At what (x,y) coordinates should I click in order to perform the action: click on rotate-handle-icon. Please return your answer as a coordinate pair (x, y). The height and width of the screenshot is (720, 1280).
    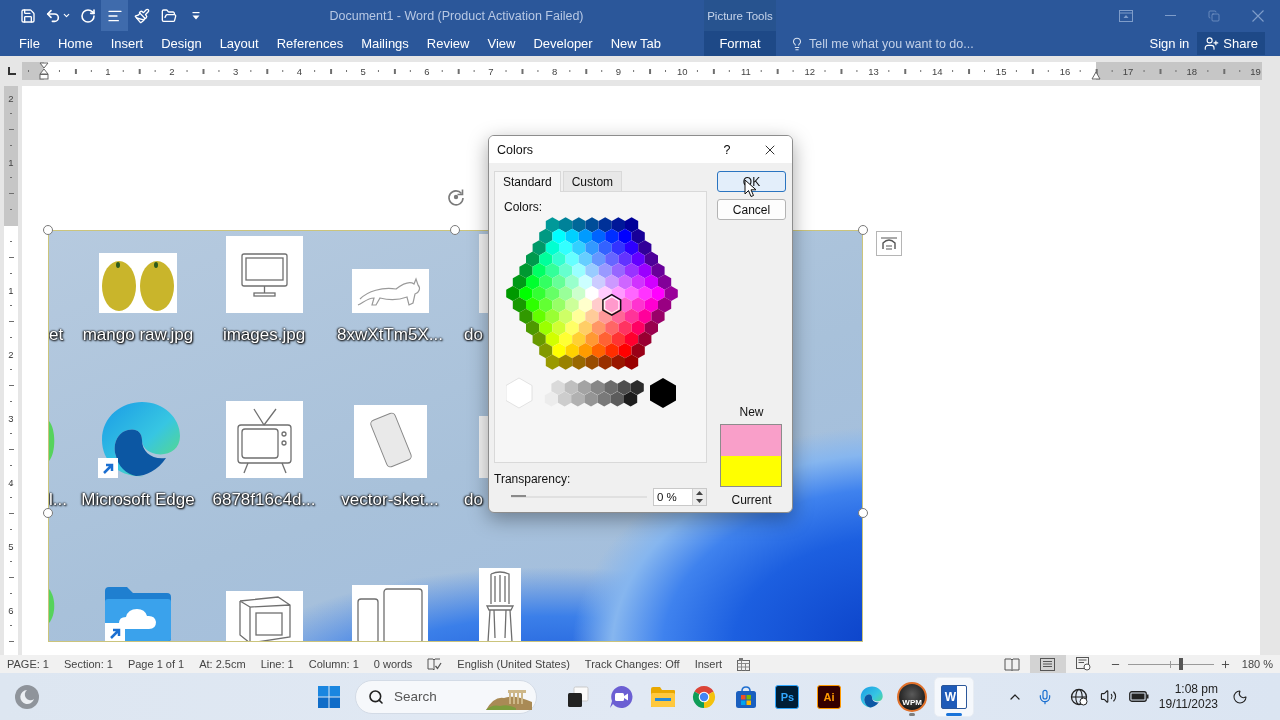
    Looking at the image, I should click on (456, 197).